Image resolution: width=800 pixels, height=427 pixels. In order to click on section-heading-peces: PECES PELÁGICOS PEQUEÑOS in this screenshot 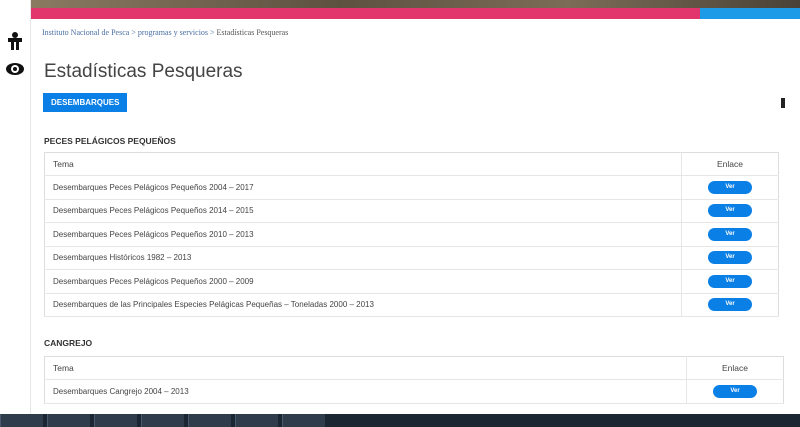, I will do `click(110, 141)`.